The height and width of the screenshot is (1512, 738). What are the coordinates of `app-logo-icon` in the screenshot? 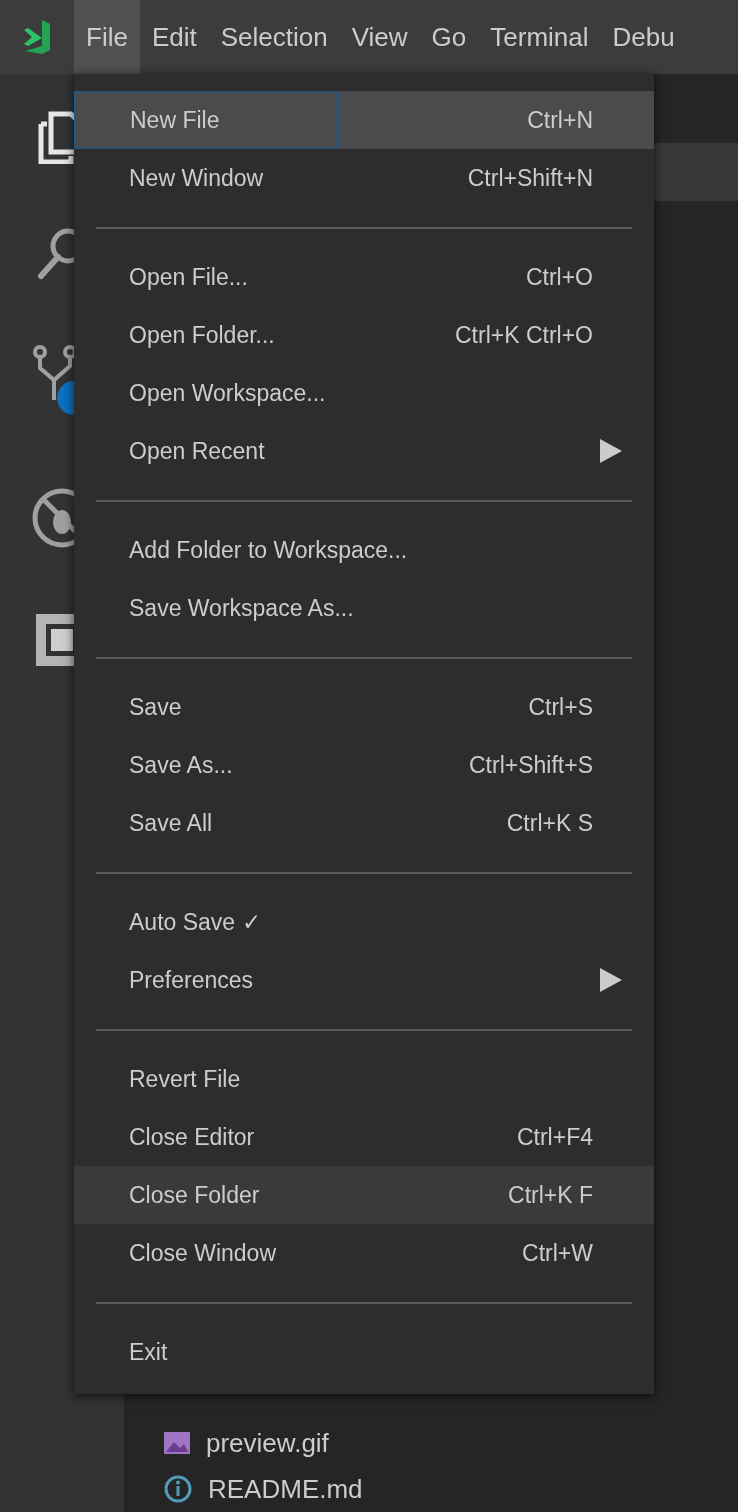 It's located at (37, 37).